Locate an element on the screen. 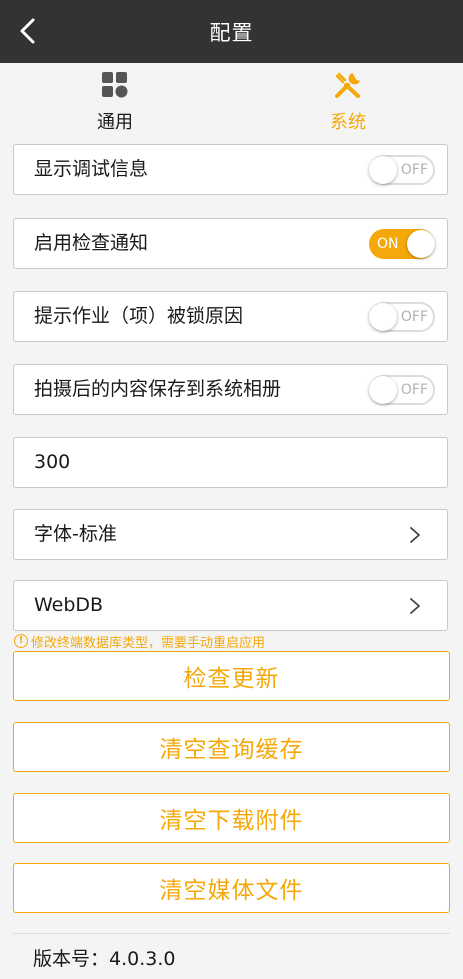  number-value: 300 is located at coordinates (52, 462).